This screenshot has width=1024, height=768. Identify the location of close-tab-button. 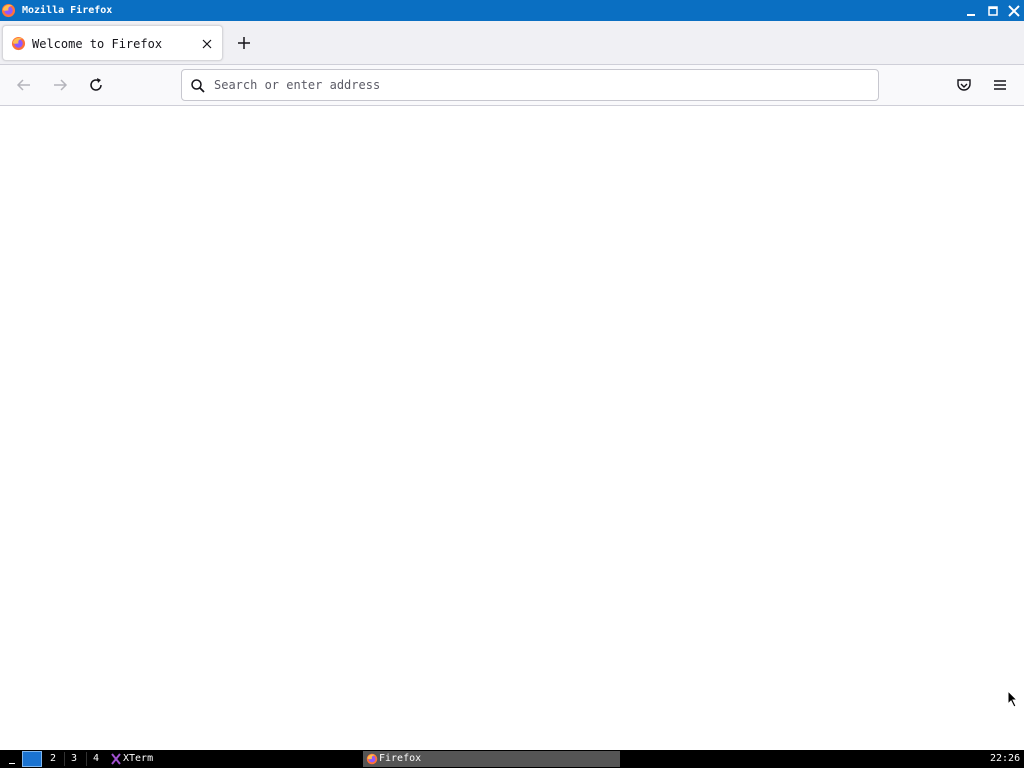
(207, 43).